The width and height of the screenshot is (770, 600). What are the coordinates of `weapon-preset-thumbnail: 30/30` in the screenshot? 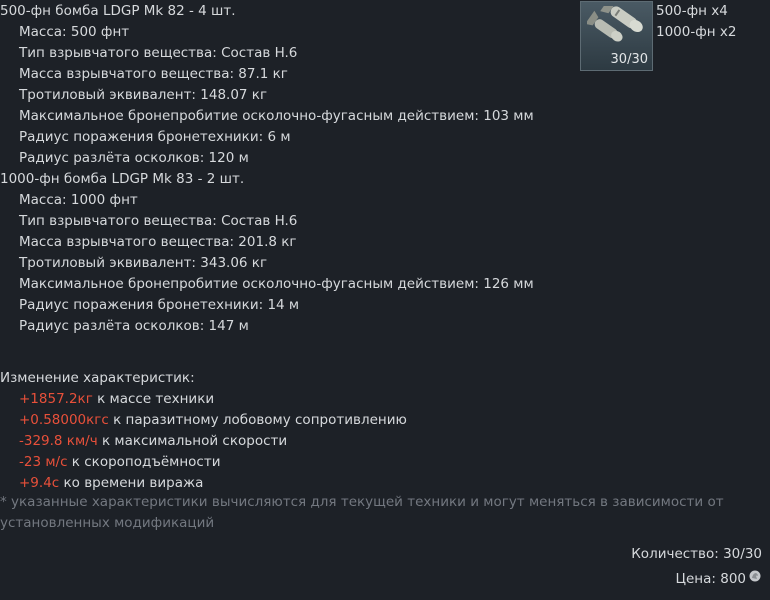 It's located at (616, 36).